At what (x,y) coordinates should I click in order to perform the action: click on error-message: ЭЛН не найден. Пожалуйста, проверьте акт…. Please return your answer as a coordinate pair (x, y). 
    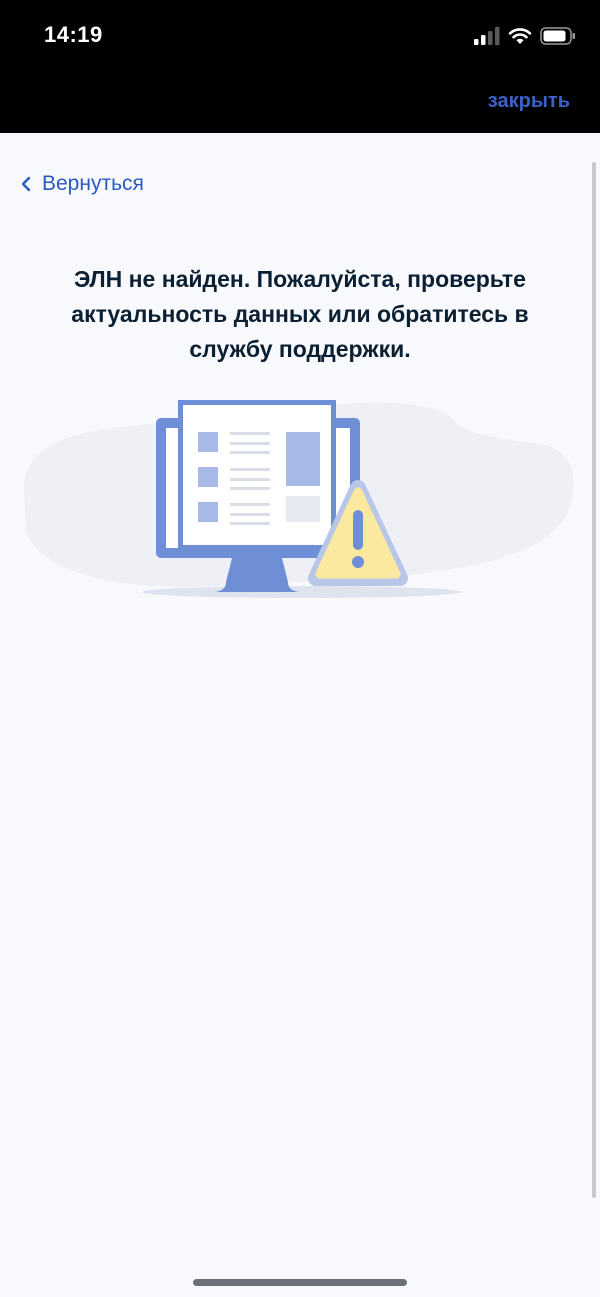
    Looking at the image, I should click on (300, 314).